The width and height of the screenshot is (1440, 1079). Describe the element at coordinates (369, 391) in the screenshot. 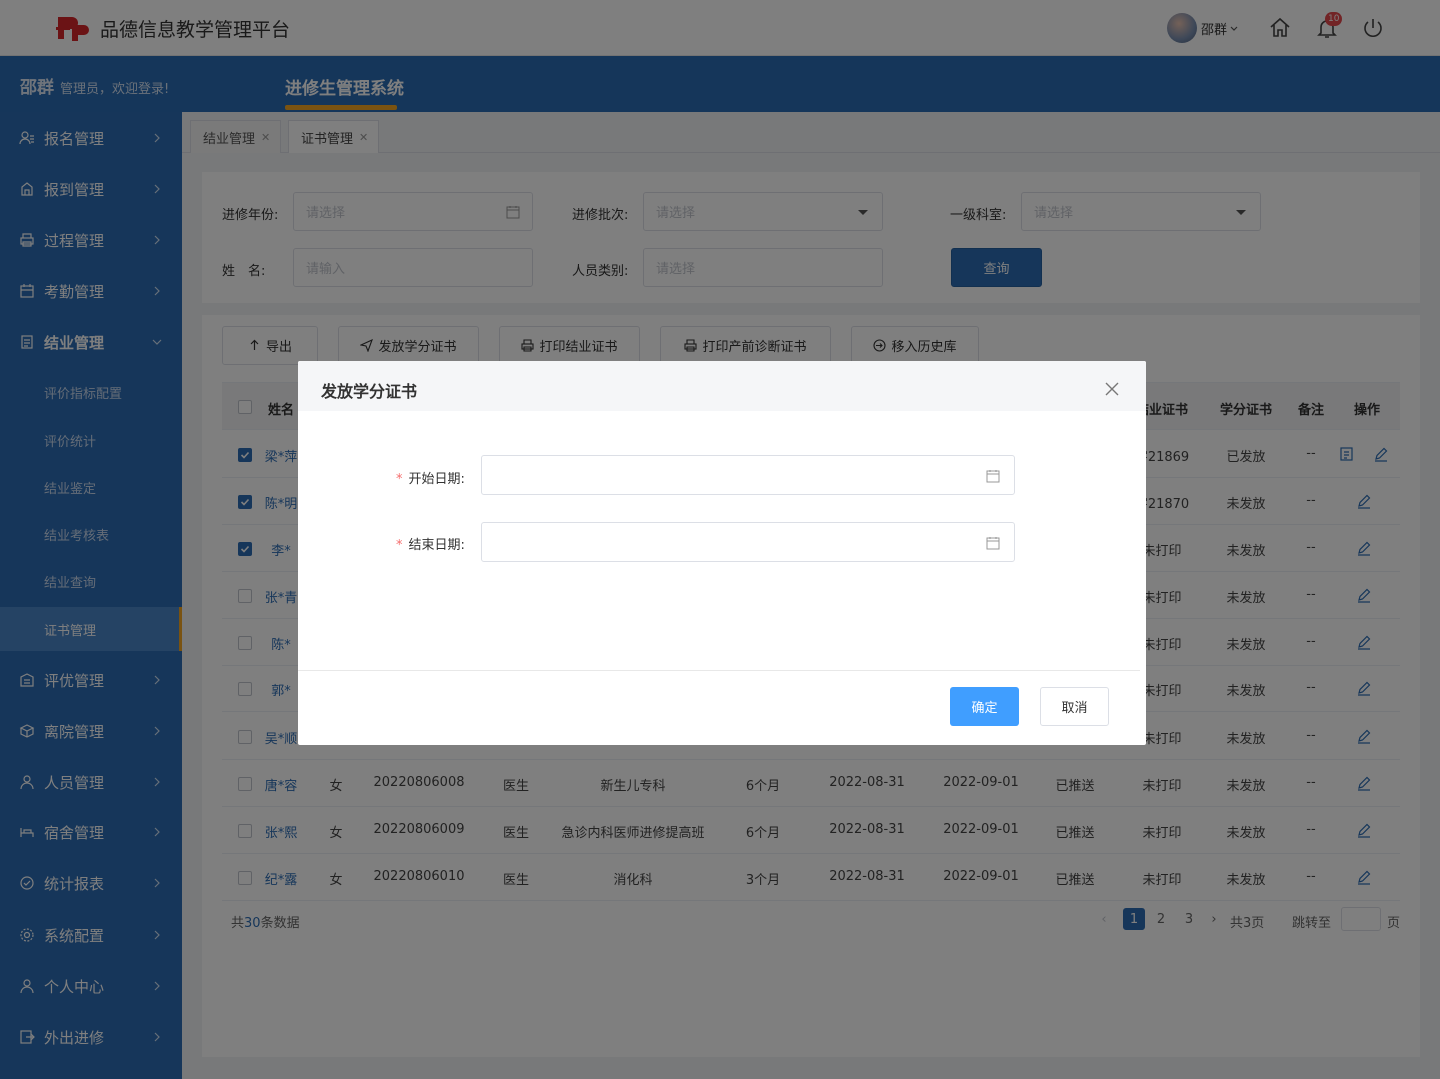

I see `dialog-title: 发放学分证书` at that location.